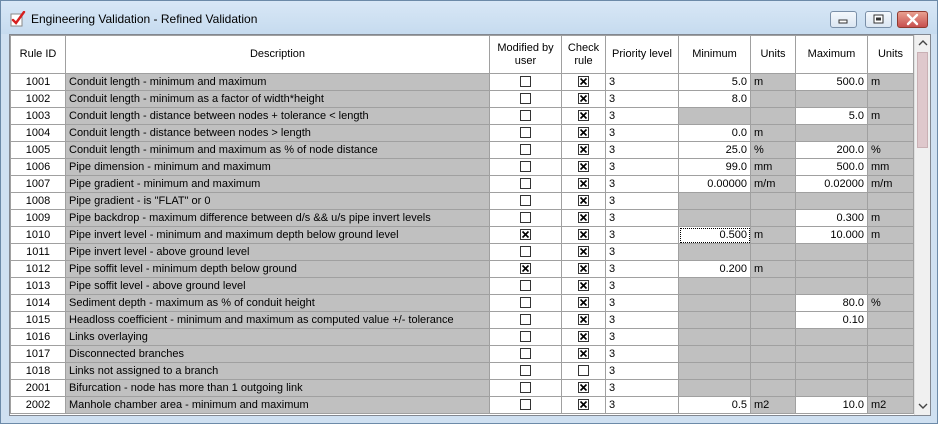  Describe the element at coordinates (843, 19) in the screenshot. I see `minimize-button` at that location.